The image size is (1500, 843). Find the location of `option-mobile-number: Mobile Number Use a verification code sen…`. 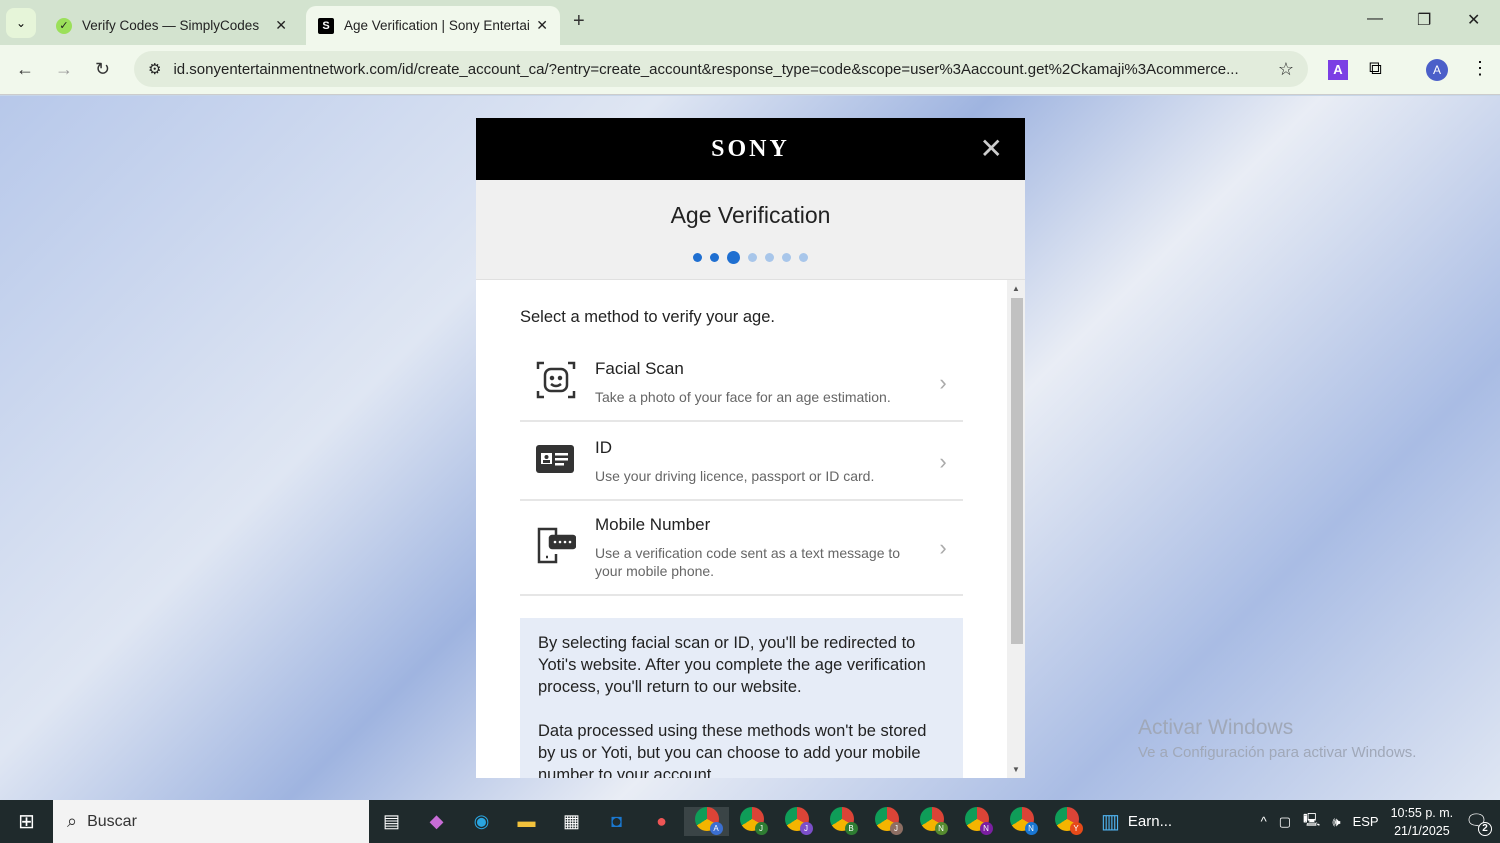

option-mobile-number: Mobile Number Use a verification code sen… is located at coordinates (741, 548).